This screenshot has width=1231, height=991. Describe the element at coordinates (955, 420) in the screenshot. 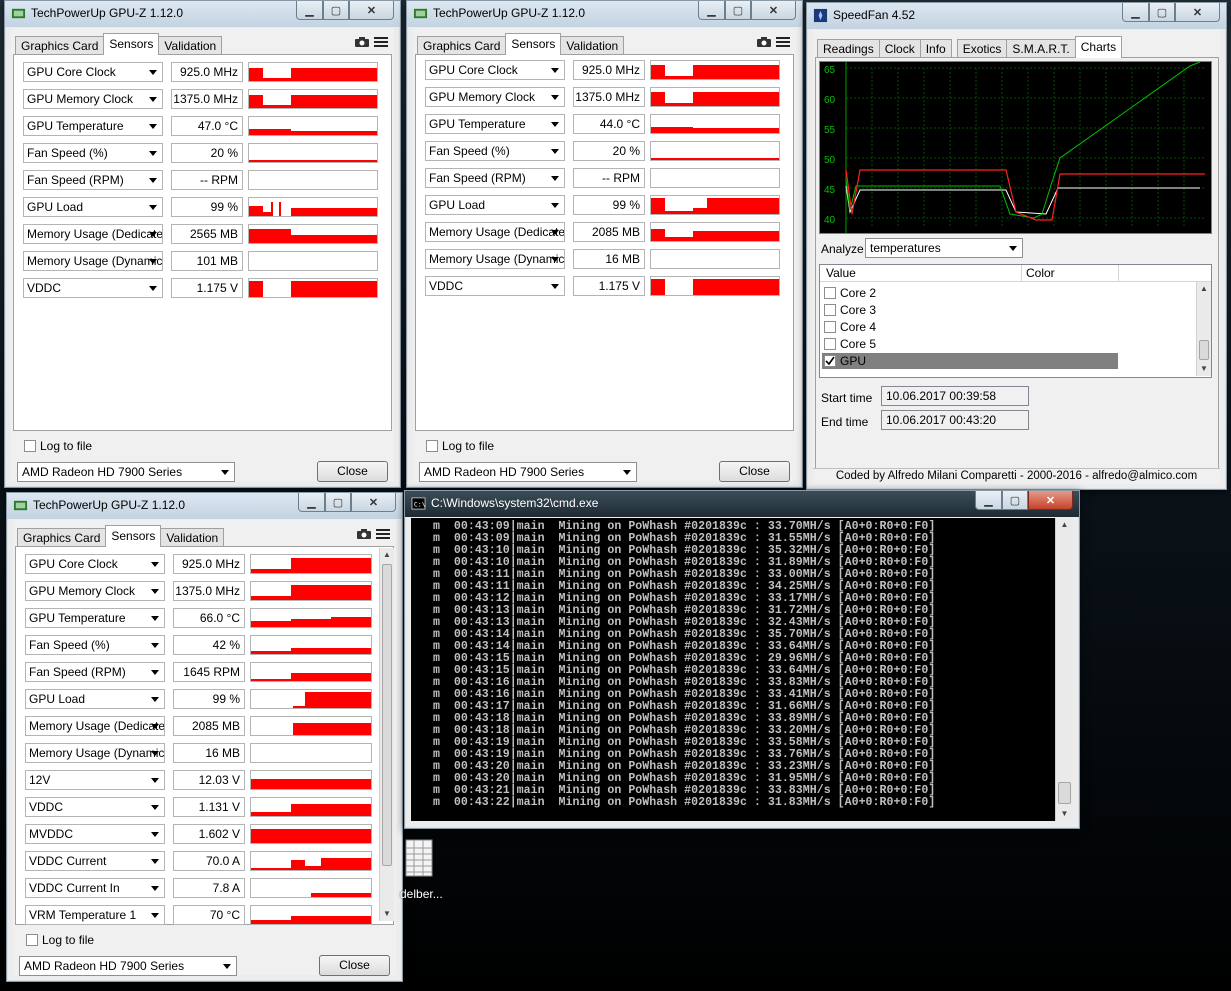

I see `end-time-field: 10.06.2017 00:43:20` at that location.